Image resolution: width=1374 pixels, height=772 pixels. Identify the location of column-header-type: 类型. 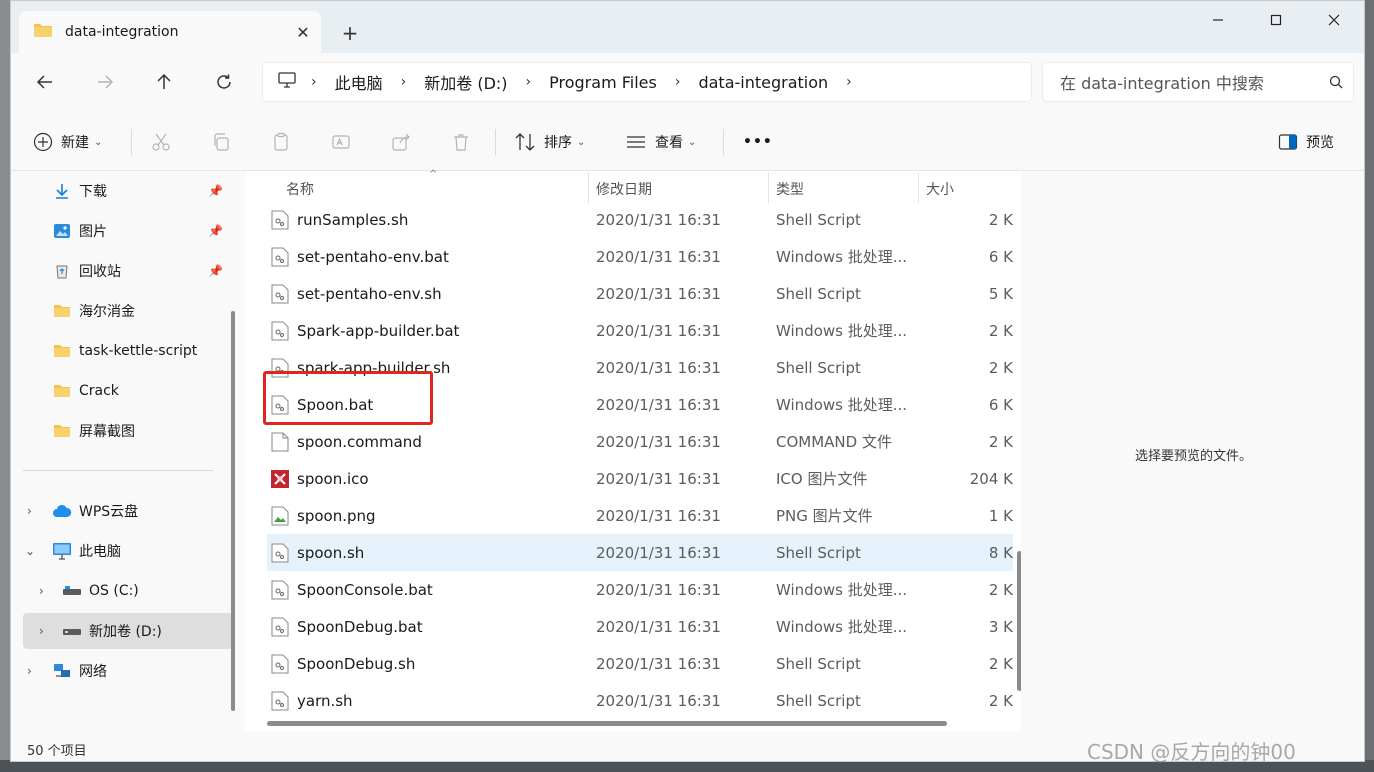
(790, 189).